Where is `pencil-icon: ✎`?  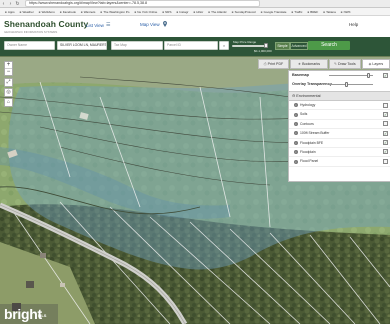
pencil-icon: ✎ is located at coordinates (336, 64).